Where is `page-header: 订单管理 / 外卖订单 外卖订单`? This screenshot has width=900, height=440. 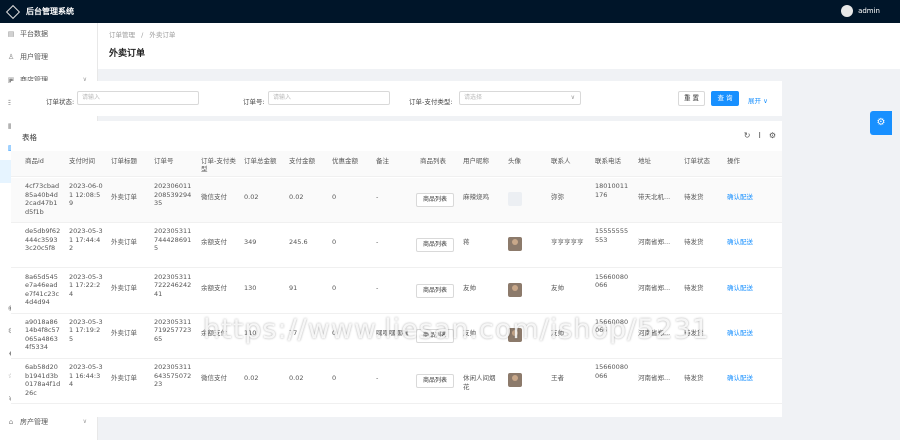
page-header: 订单管理 / 外卖订单 外卖订单 is located at coordinates (499, 46).